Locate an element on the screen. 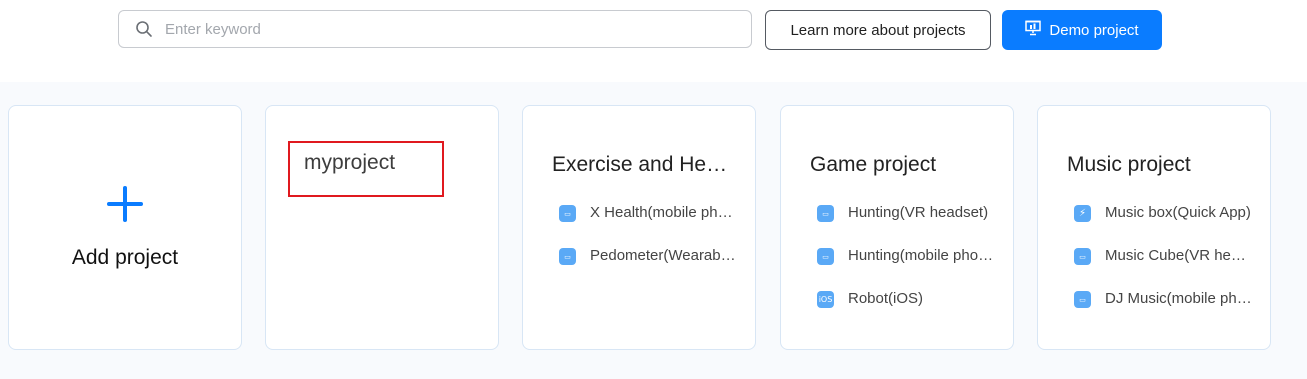  project-app-item: ▭ Pedometer(Wearable) is located at coordinates (649, 266).